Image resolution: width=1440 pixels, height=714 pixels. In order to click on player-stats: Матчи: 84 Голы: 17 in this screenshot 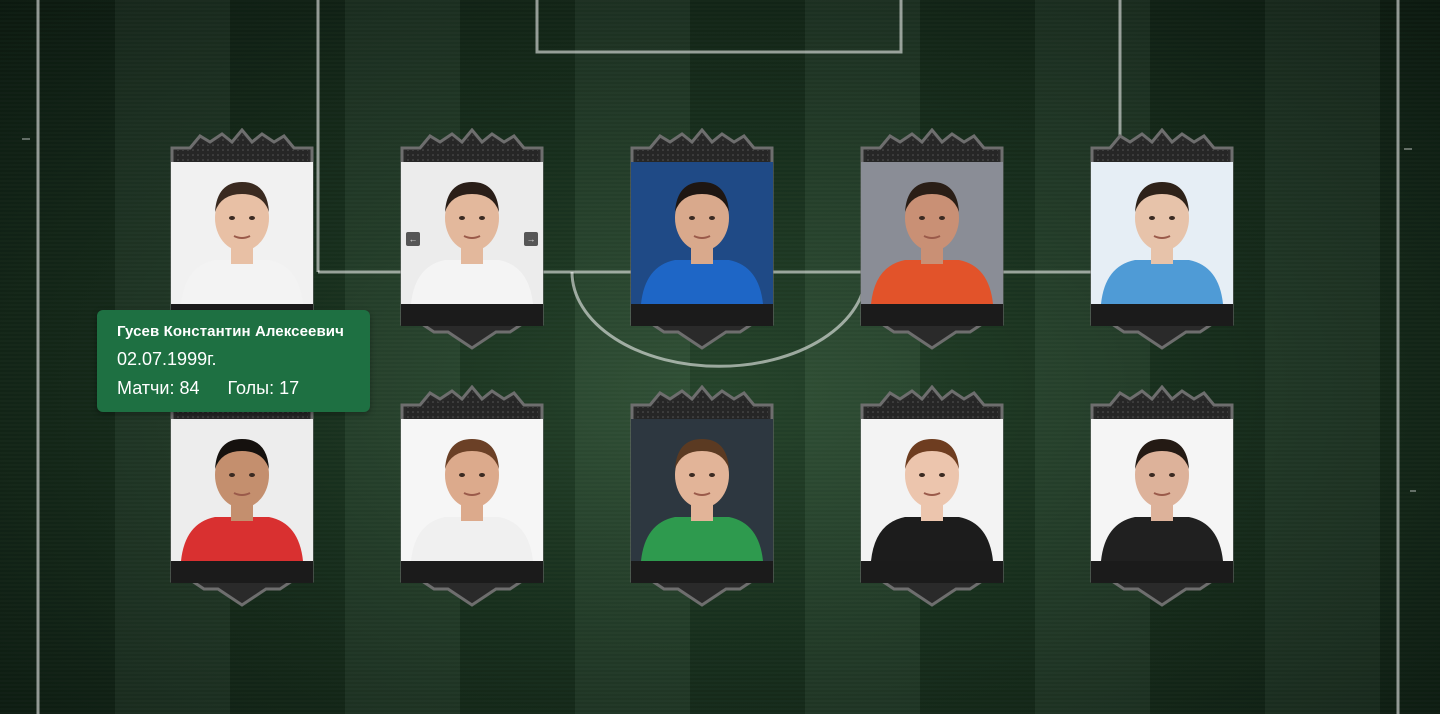, I will do `click(233, 388)`.